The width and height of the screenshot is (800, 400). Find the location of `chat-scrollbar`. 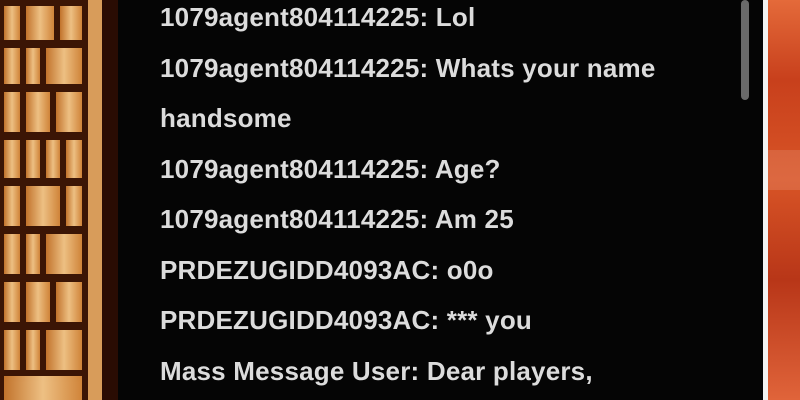

chat-scrollbar is located at coordinates (745, 50).